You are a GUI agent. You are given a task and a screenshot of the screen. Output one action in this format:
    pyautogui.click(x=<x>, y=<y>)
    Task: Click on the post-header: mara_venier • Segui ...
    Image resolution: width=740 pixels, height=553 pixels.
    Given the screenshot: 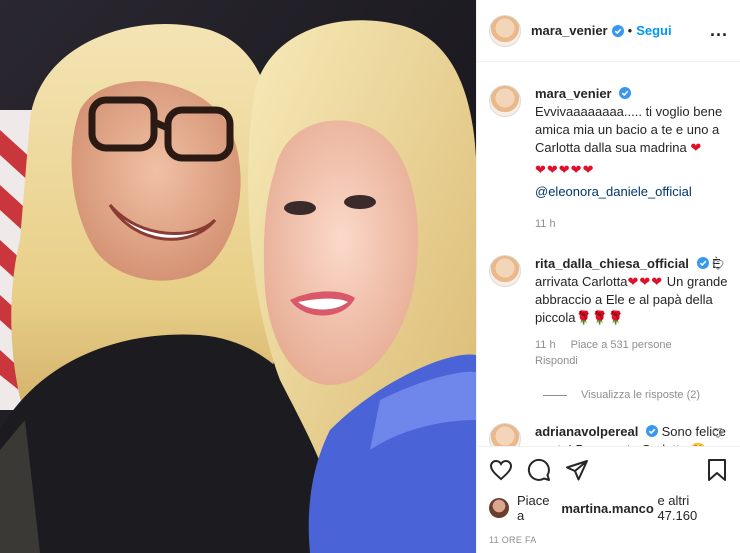 What is the action you would take?
    pyautogui.click(x=608, y=31)
    